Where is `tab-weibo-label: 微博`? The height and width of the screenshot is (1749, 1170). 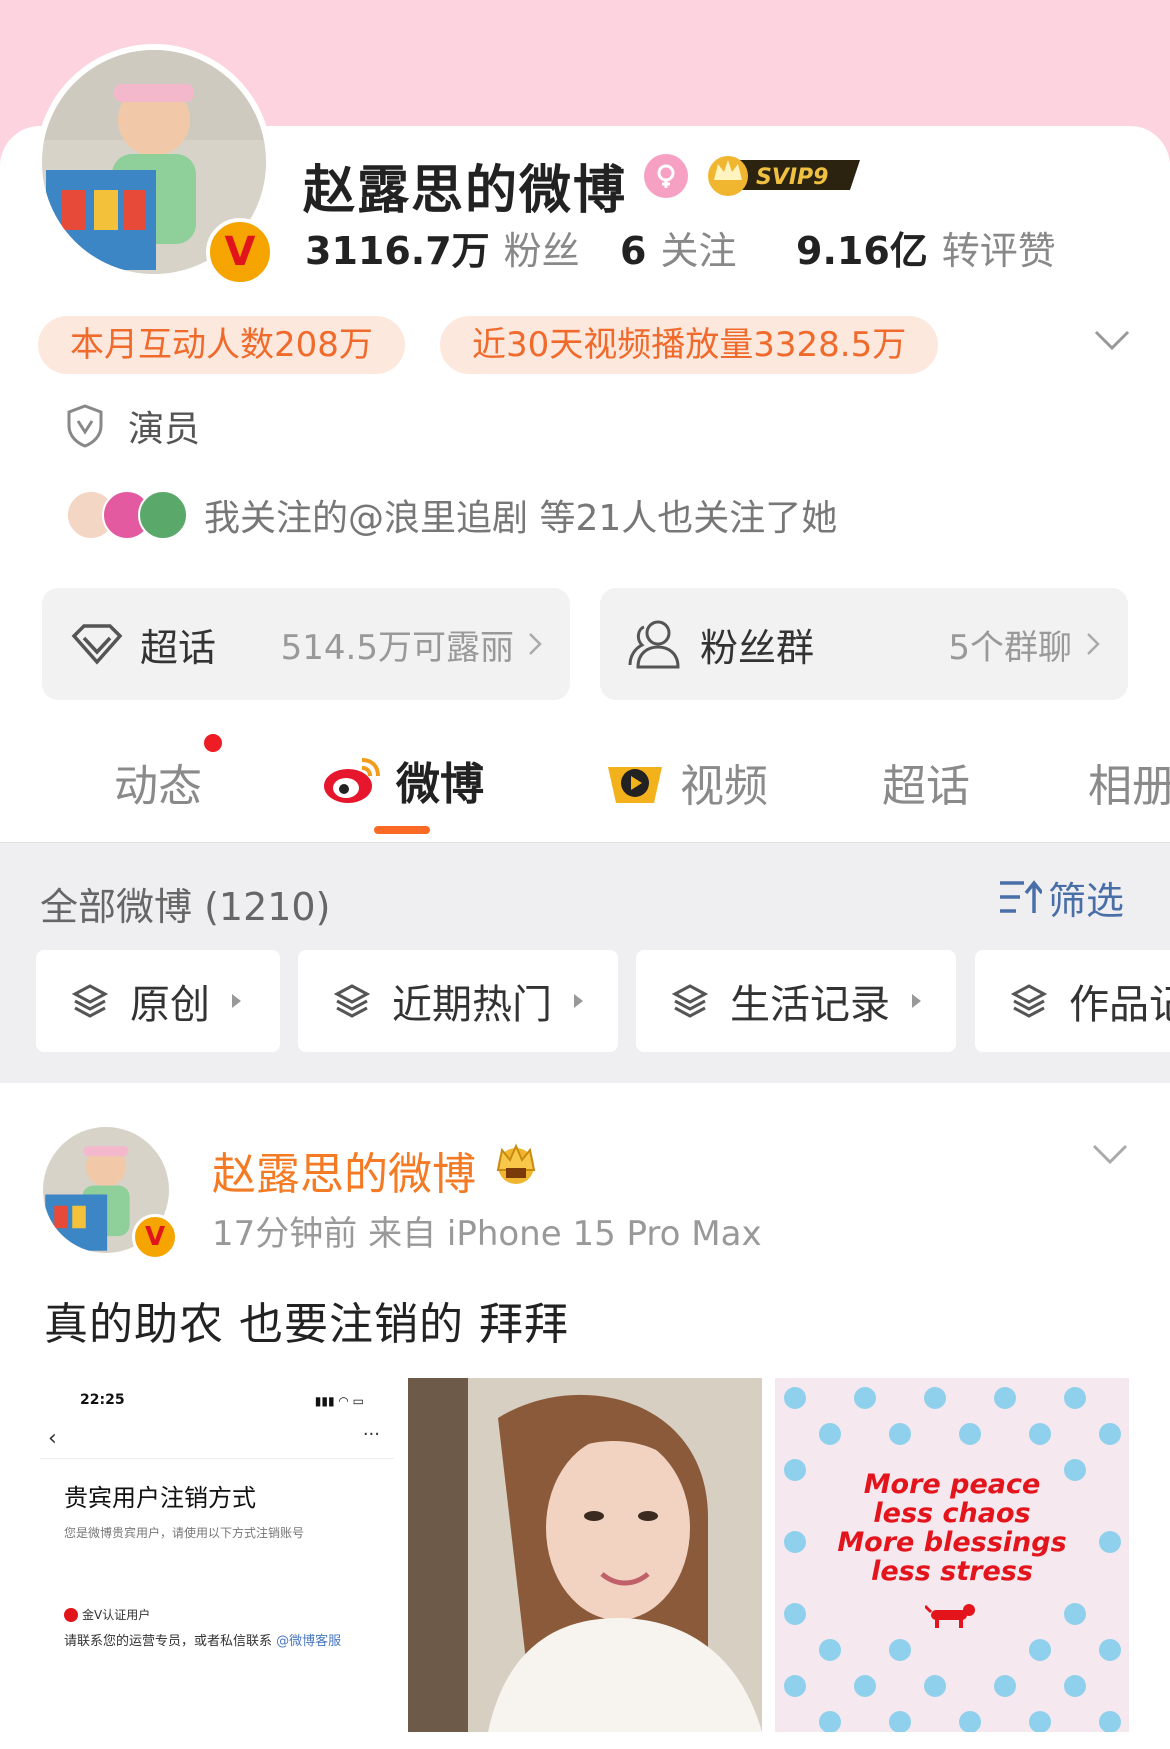 tab-weibo-label: 微博 is located at coordinates (440, 784).